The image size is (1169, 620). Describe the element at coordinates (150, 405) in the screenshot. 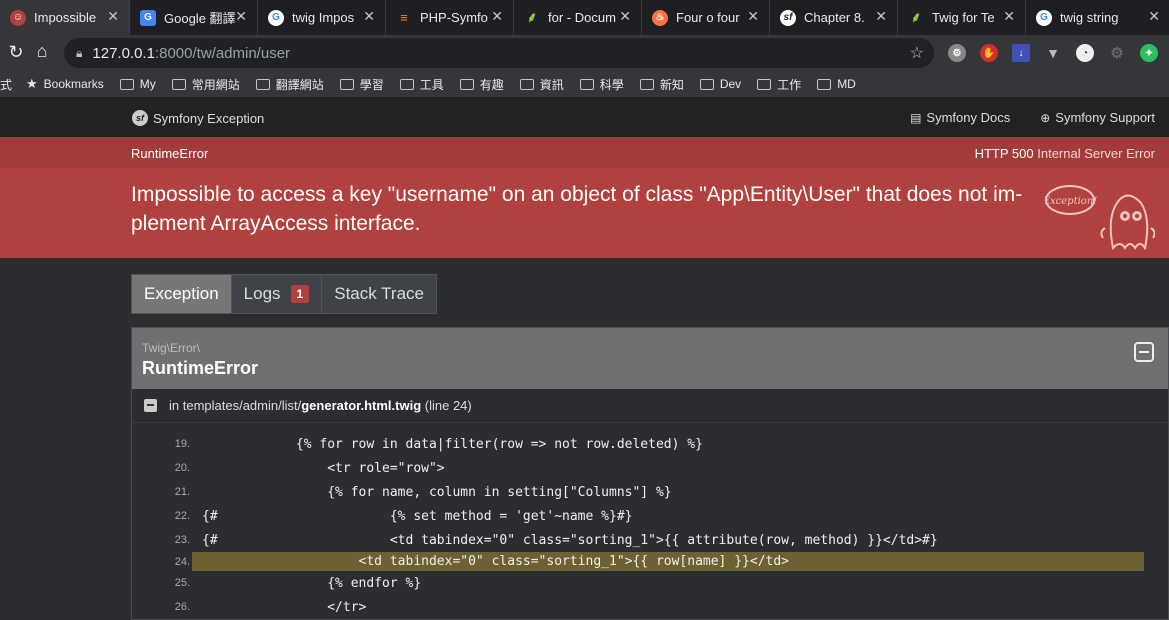

I see `minus-icon` at that location.